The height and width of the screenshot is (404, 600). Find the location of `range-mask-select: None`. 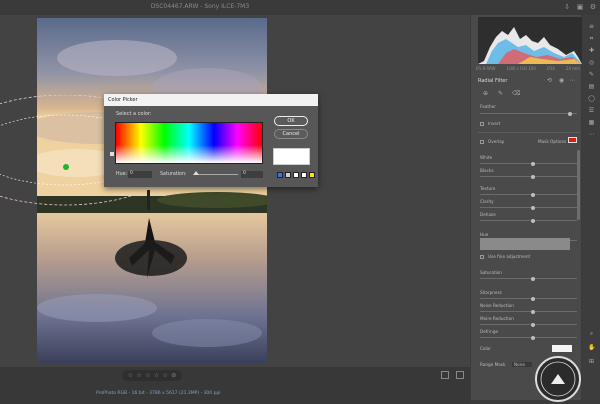

range-mask-select: None is located at coordinates (522, 364).